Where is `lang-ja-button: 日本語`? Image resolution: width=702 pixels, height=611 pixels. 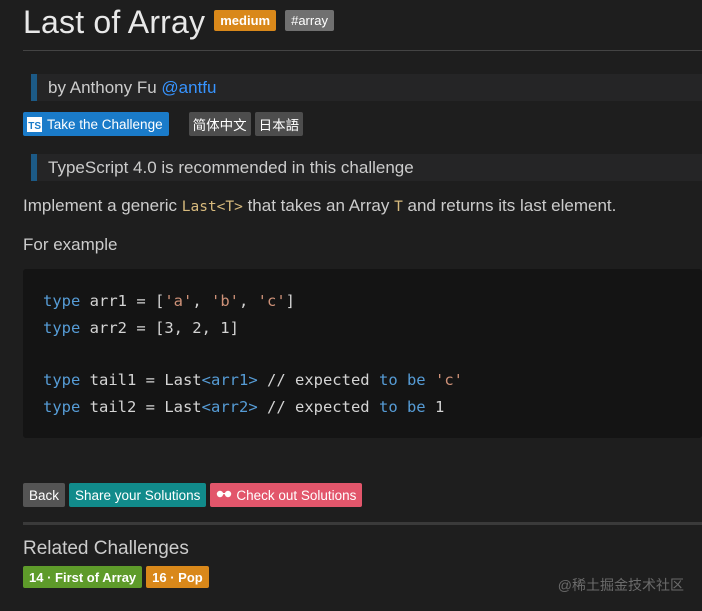
lang-ja-button: 日本語 is located at coordinates (279, 124).